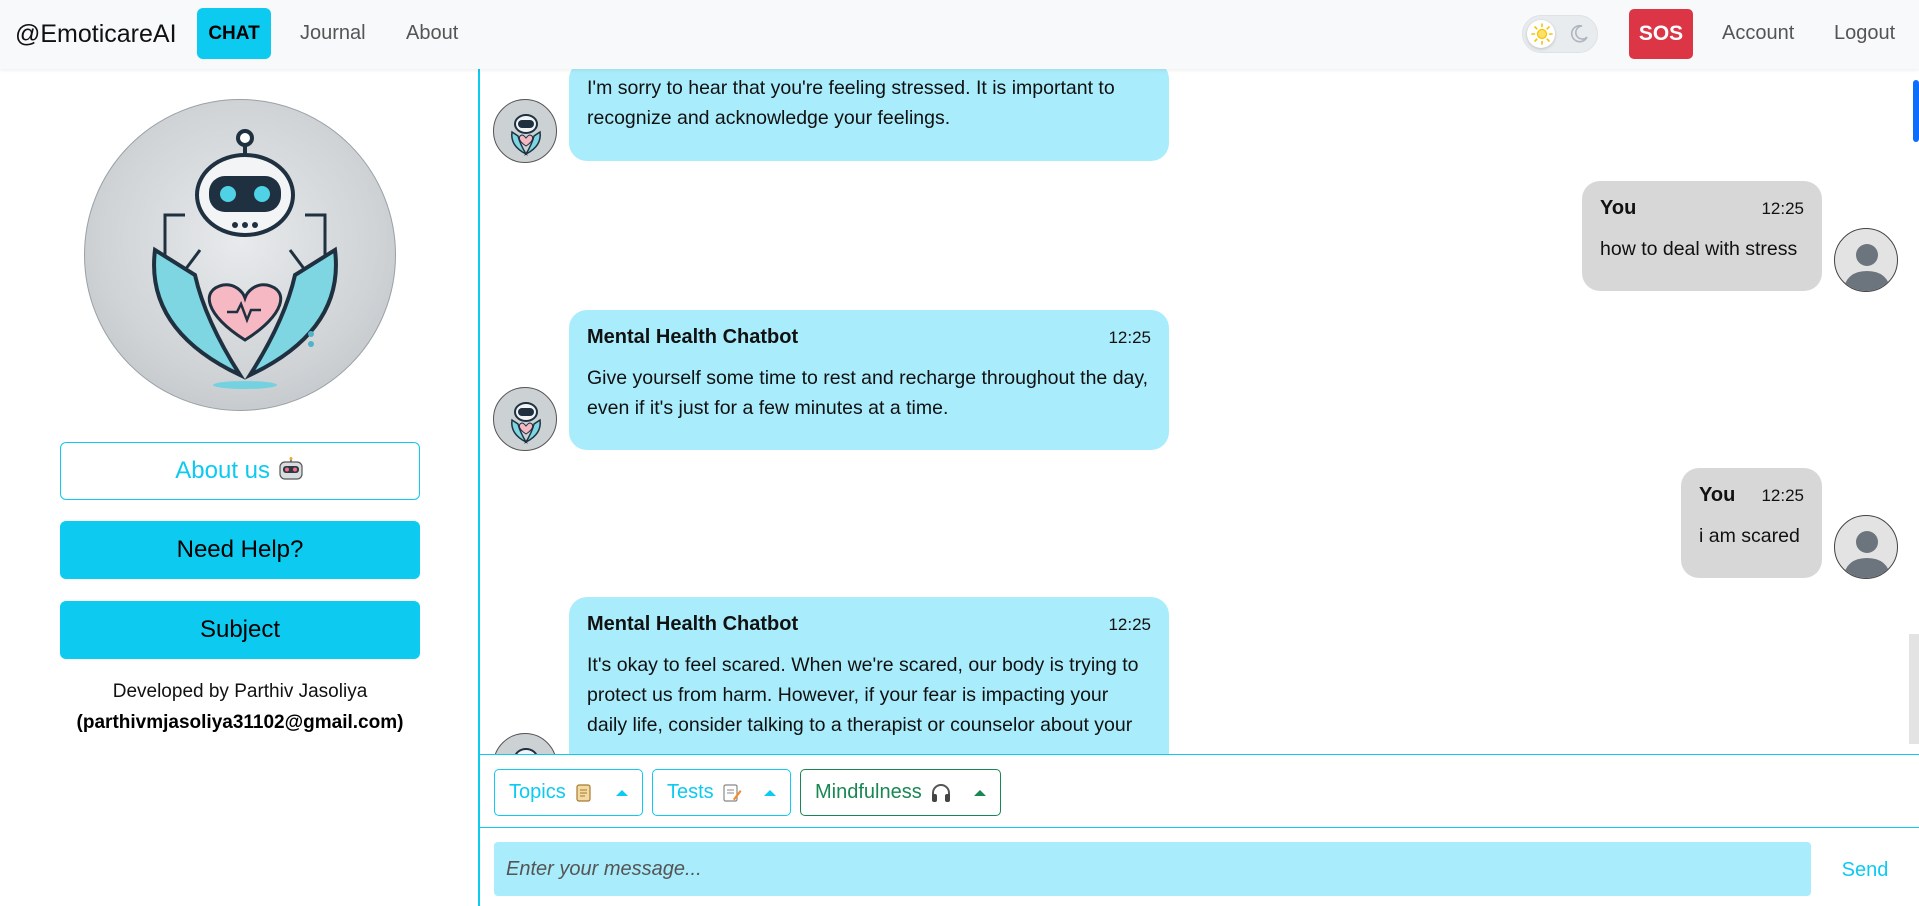 This screenshot has width=1919, height=906. I want to click on brand-logo-text: @EmoticareAI, so click(96, 34).